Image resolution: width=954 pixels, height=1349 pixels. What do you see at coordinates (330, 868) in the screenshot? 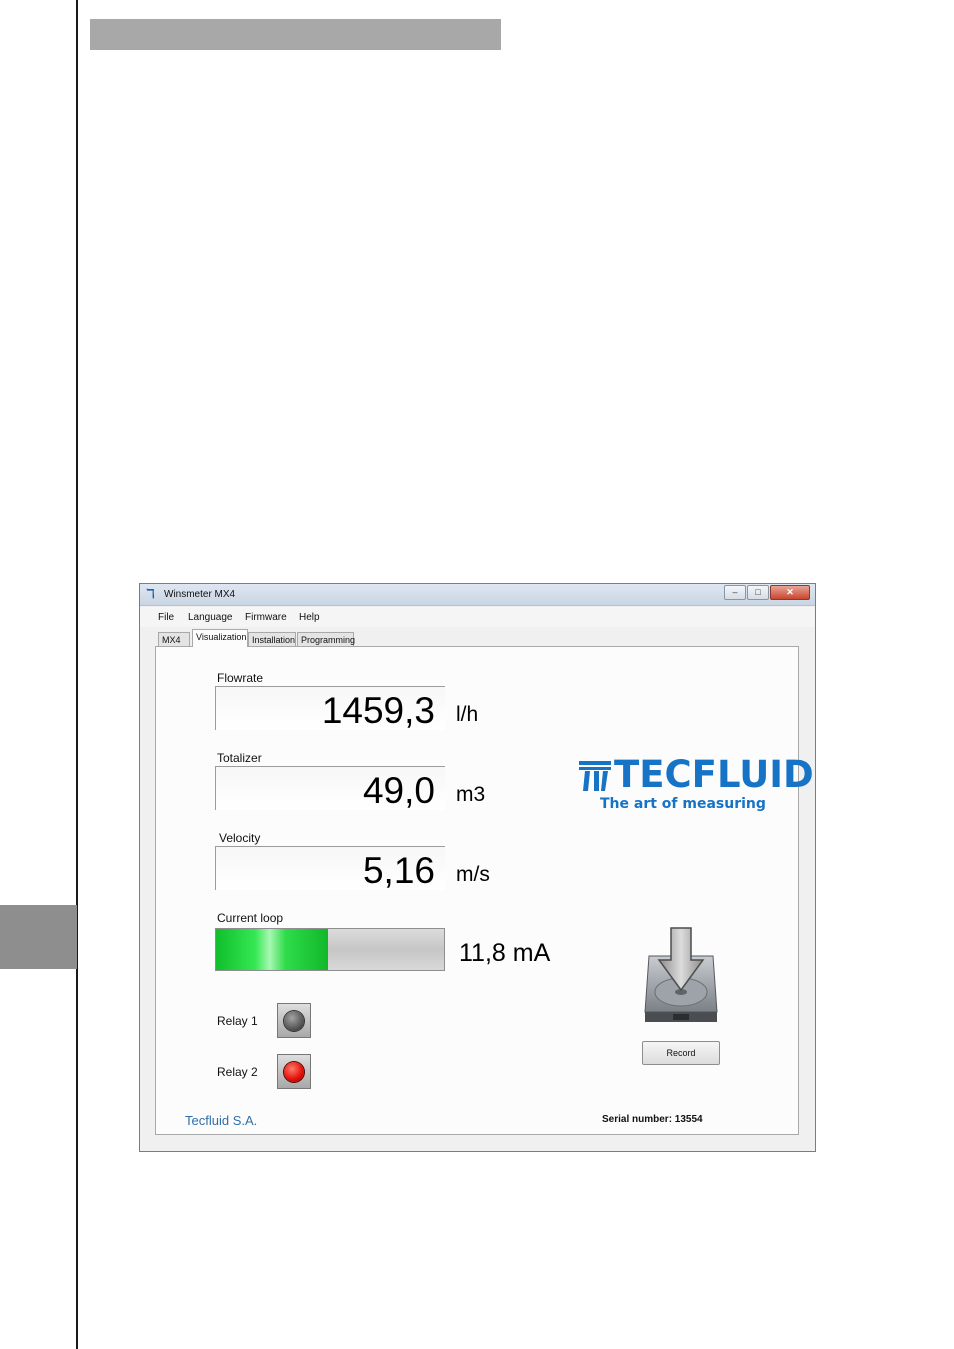
I see `velocity-display: 5,16` at bounding box center [330, 868].